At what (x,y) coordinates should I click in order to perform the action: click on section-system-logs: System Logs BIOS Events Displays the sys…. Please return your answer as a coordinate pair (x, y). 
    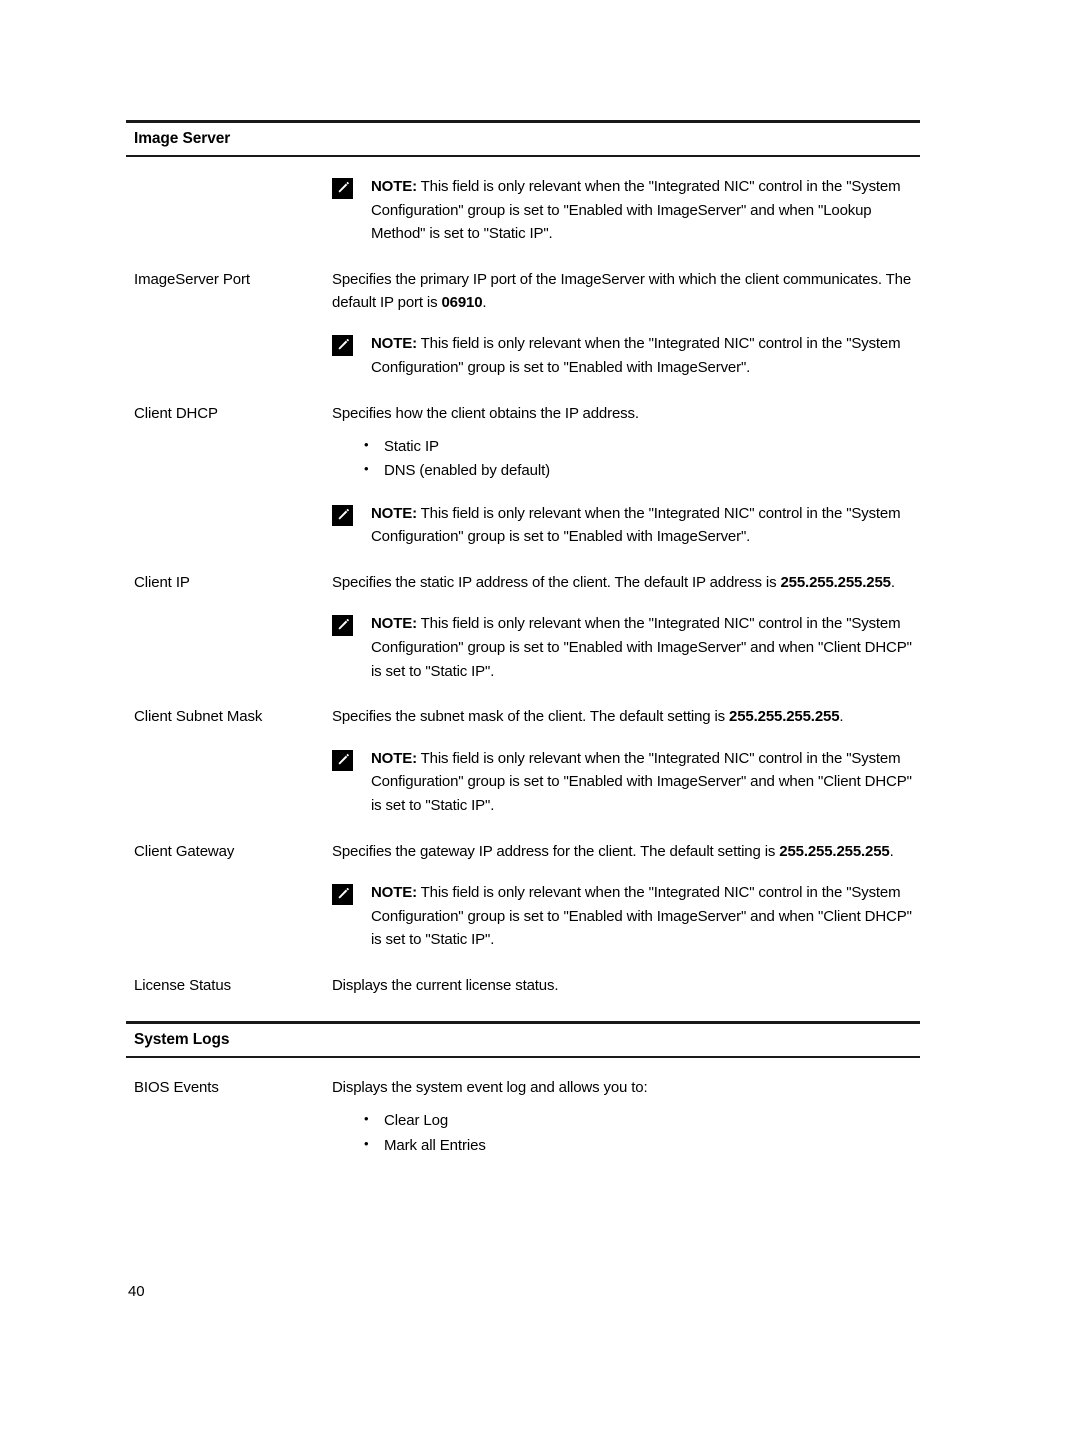
    Looking at the image, I should click on (523, 1089).